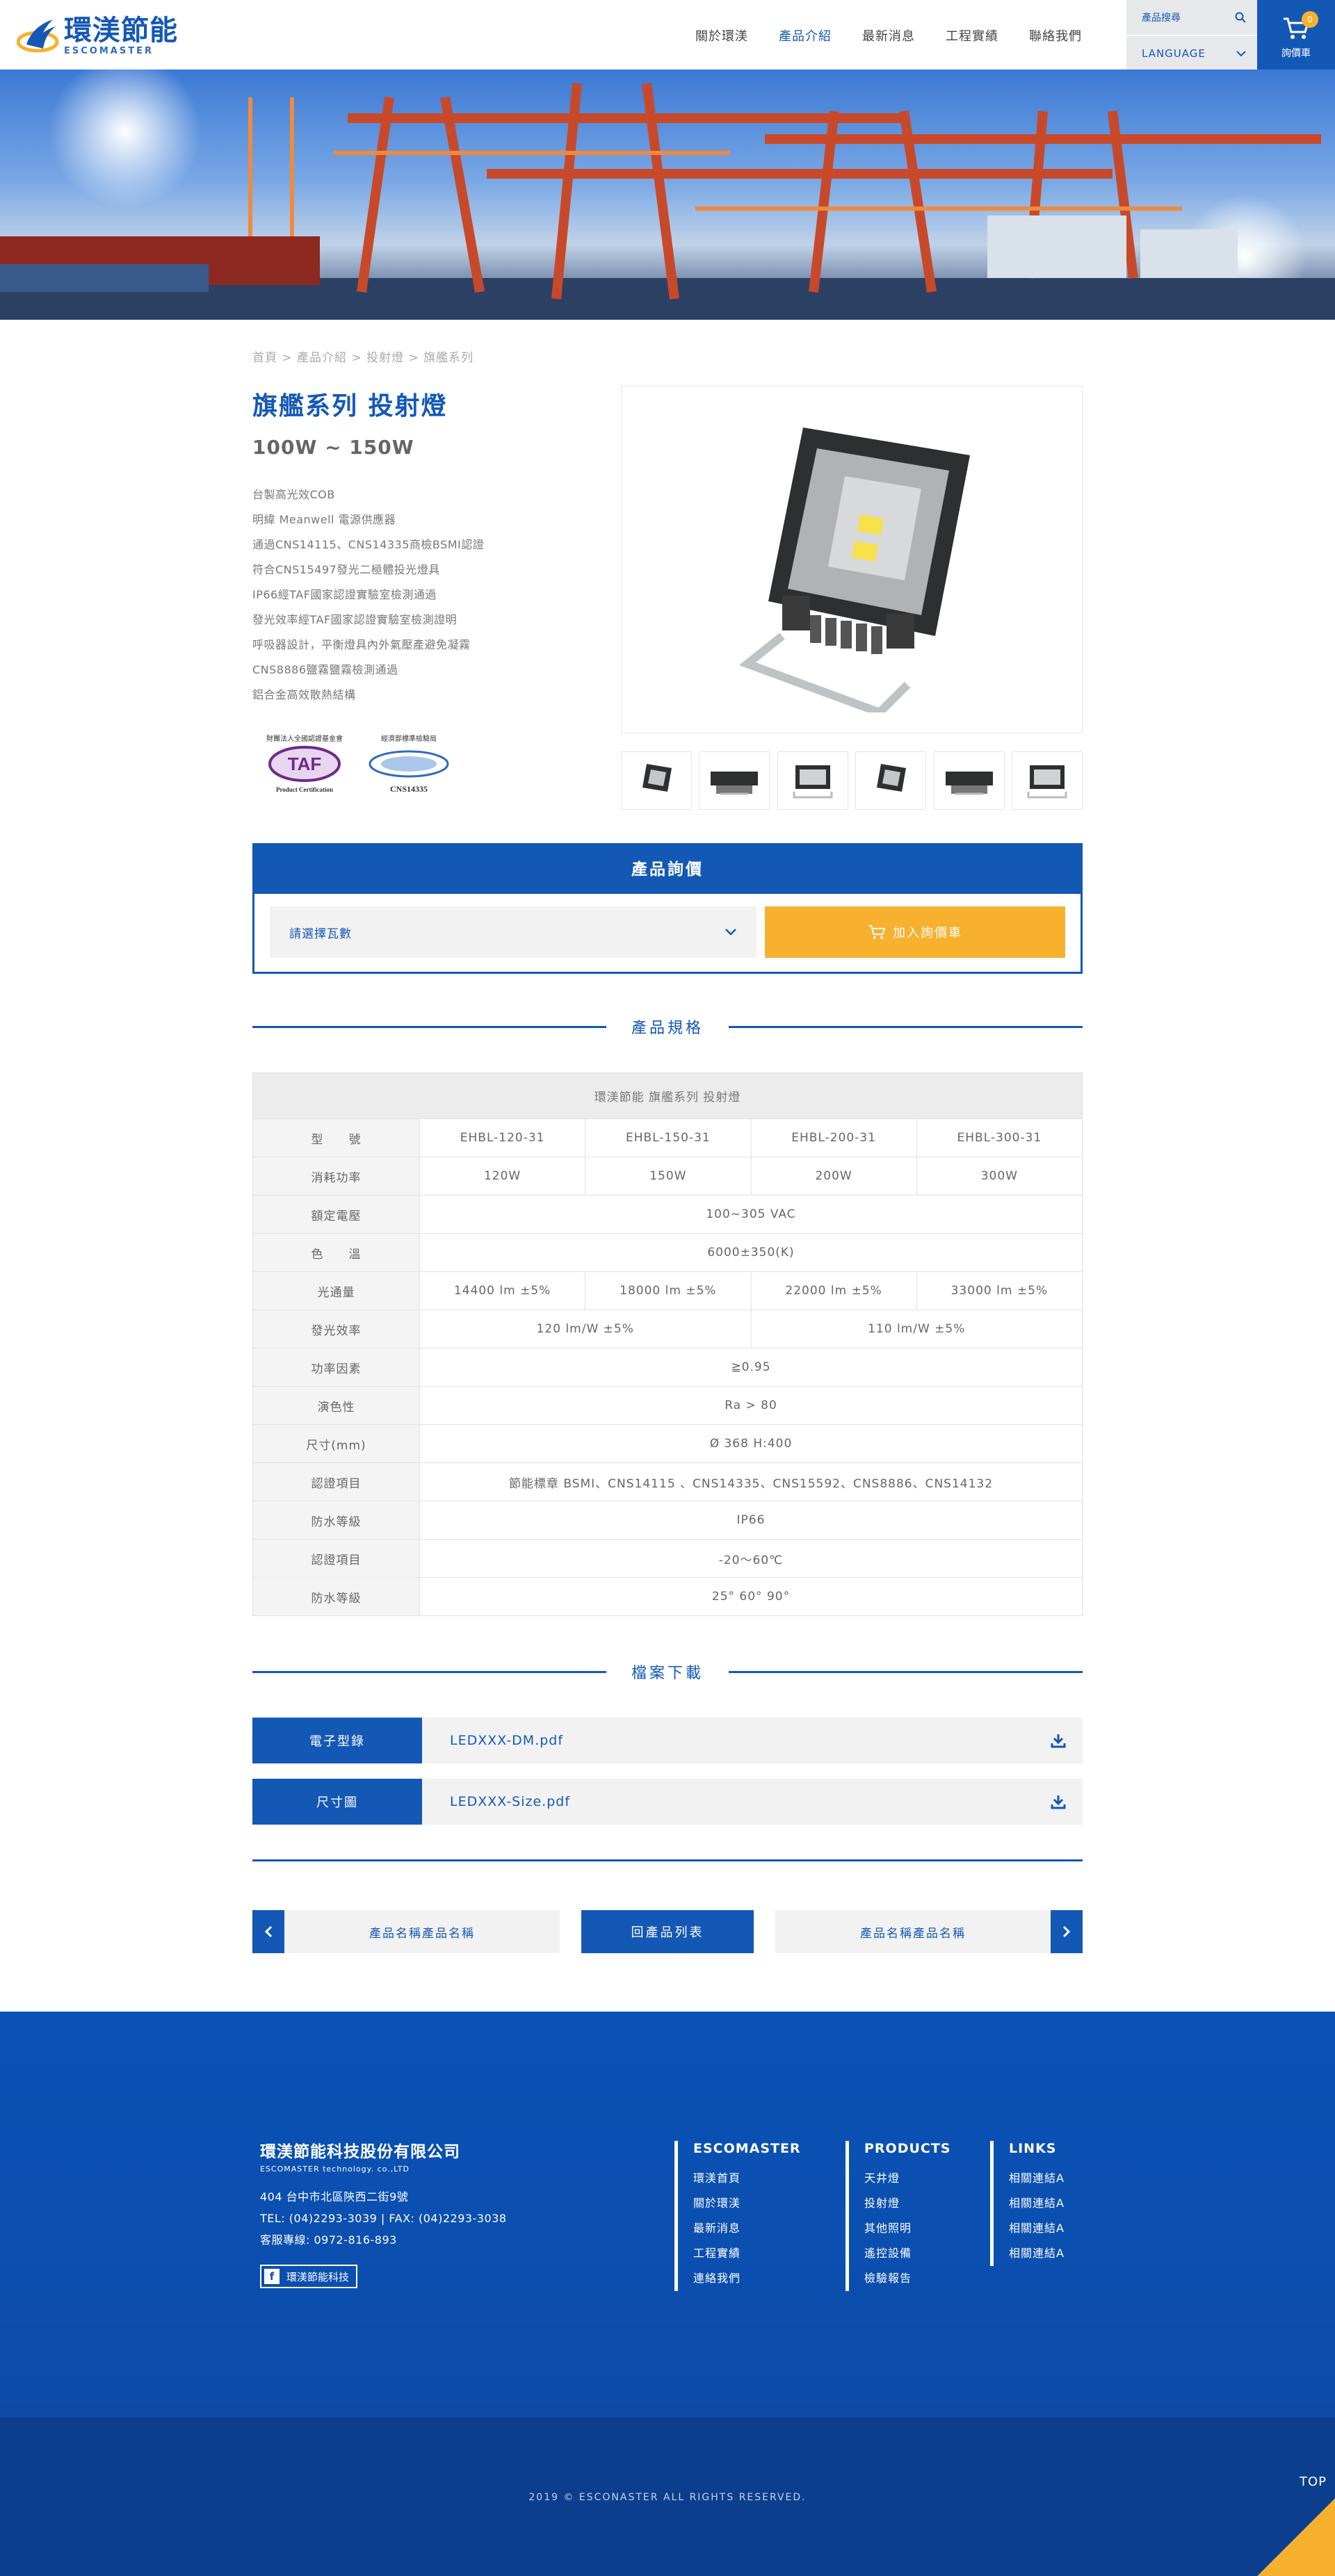 This screenshot has height=2576, width=1335. Describe the element at coordinates (409, 789) in the screenshot. I see `cns-mark: CNS14335` at that location.